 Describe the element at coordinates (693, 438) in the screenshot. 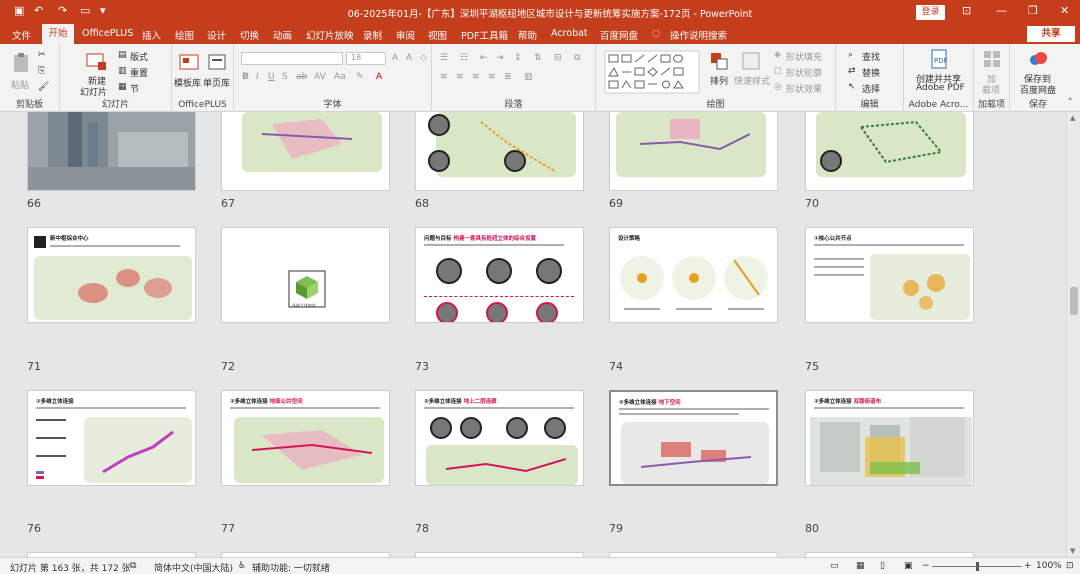

I see `slide-thumbnail-selected: ②多维立体连接 地下空间` at that location.